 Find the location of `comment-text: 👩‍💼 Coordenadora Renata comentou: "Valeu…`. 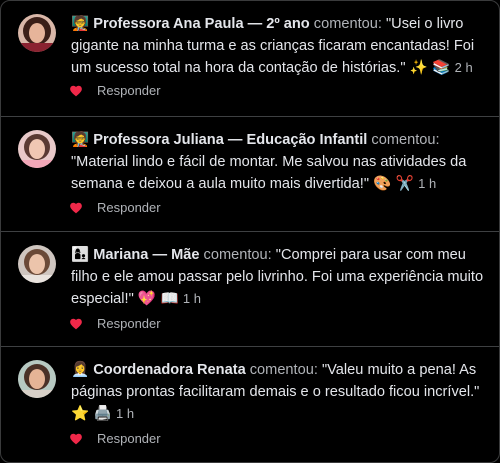

comment-text: 👩‍💼 Coordenadora Renata comentou: "Valeu… is located at coordinates (280, 392).